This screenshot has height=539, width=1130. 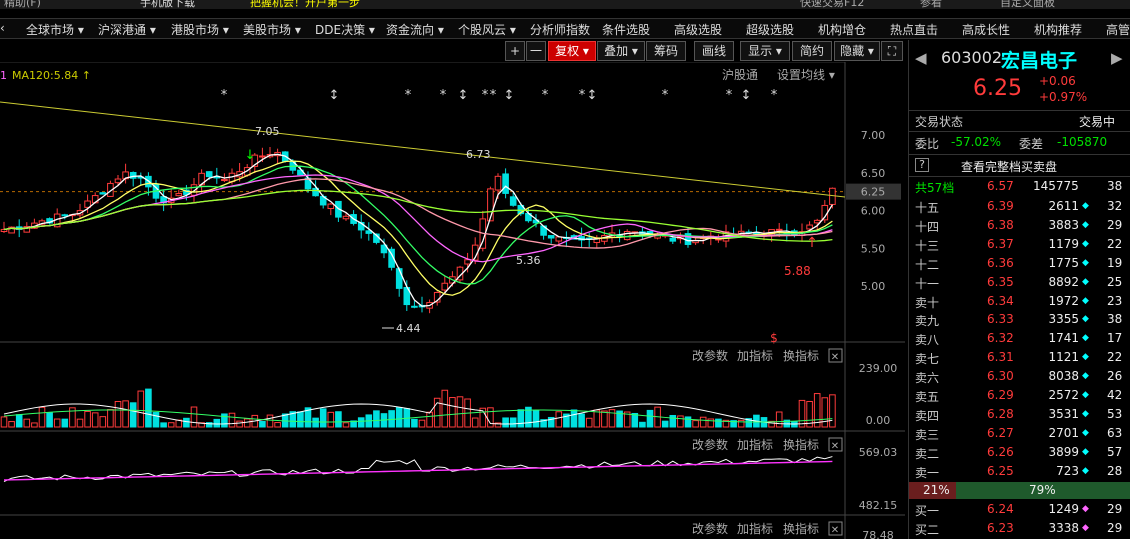 I want to click on ask-row: 十四 6.38 3883 ◆ 29, so click(x=1019, y=225).